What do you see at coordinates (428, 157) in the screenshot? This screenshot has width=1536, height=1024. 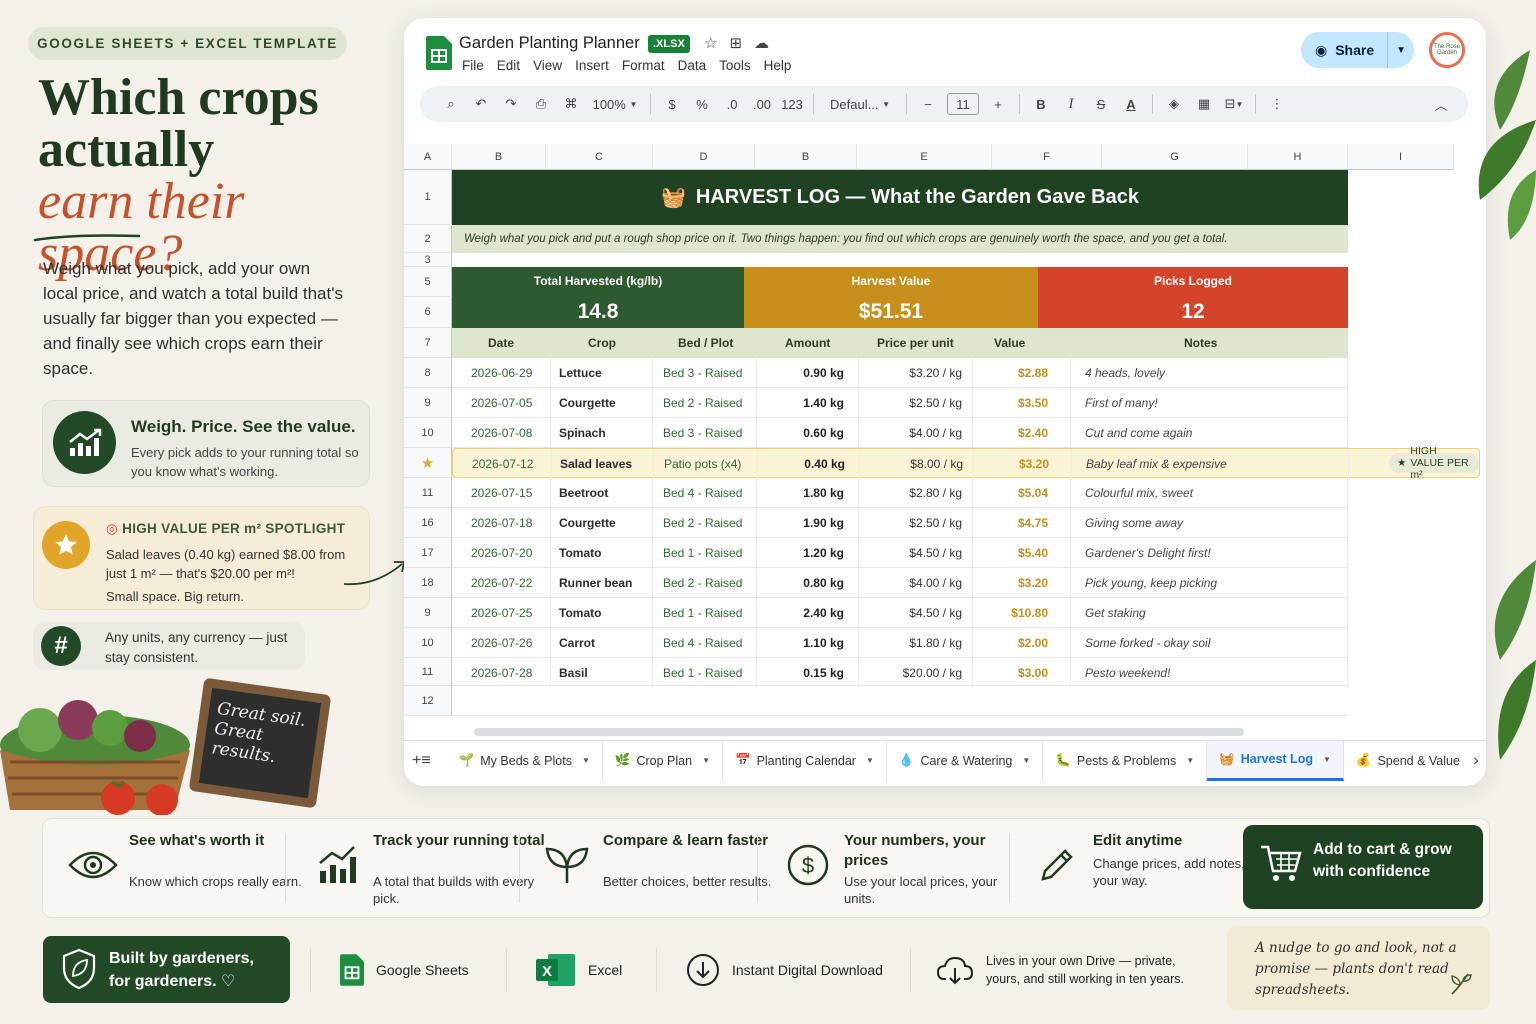 I see `column-header: A` at bounding box center [428, 157].